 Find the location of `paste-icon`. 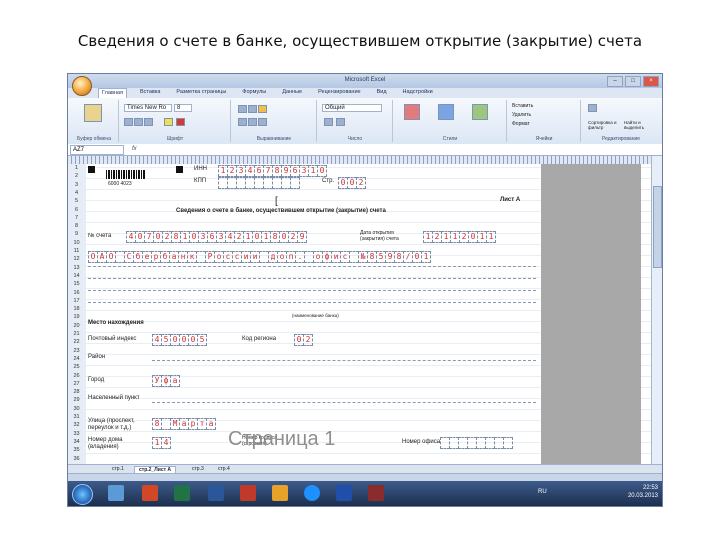

paste-icon is located at coordinates (93, 113).